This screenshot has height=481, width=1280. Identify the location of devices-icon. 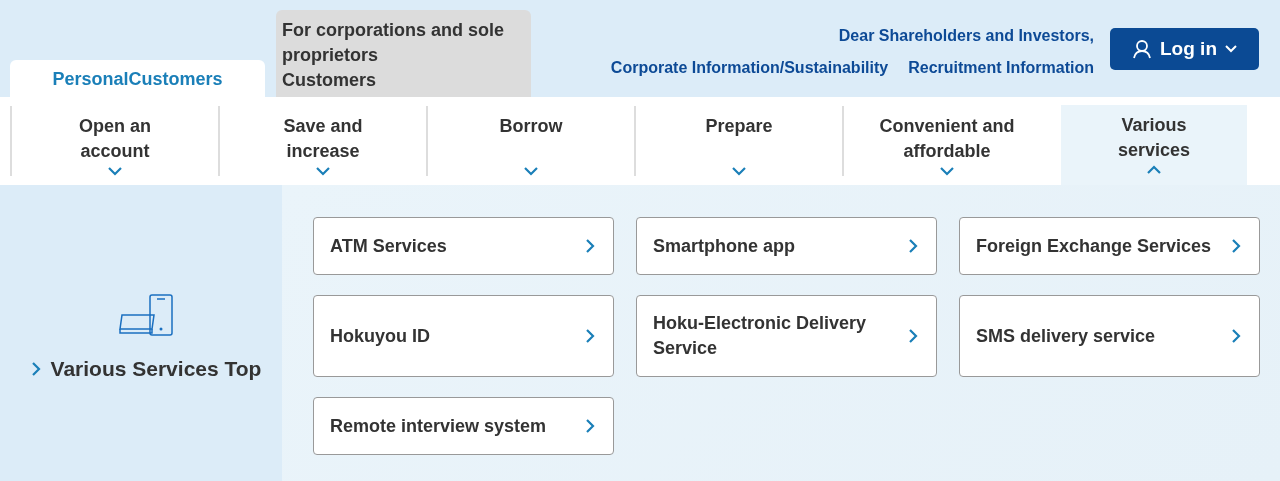
(146, 316).